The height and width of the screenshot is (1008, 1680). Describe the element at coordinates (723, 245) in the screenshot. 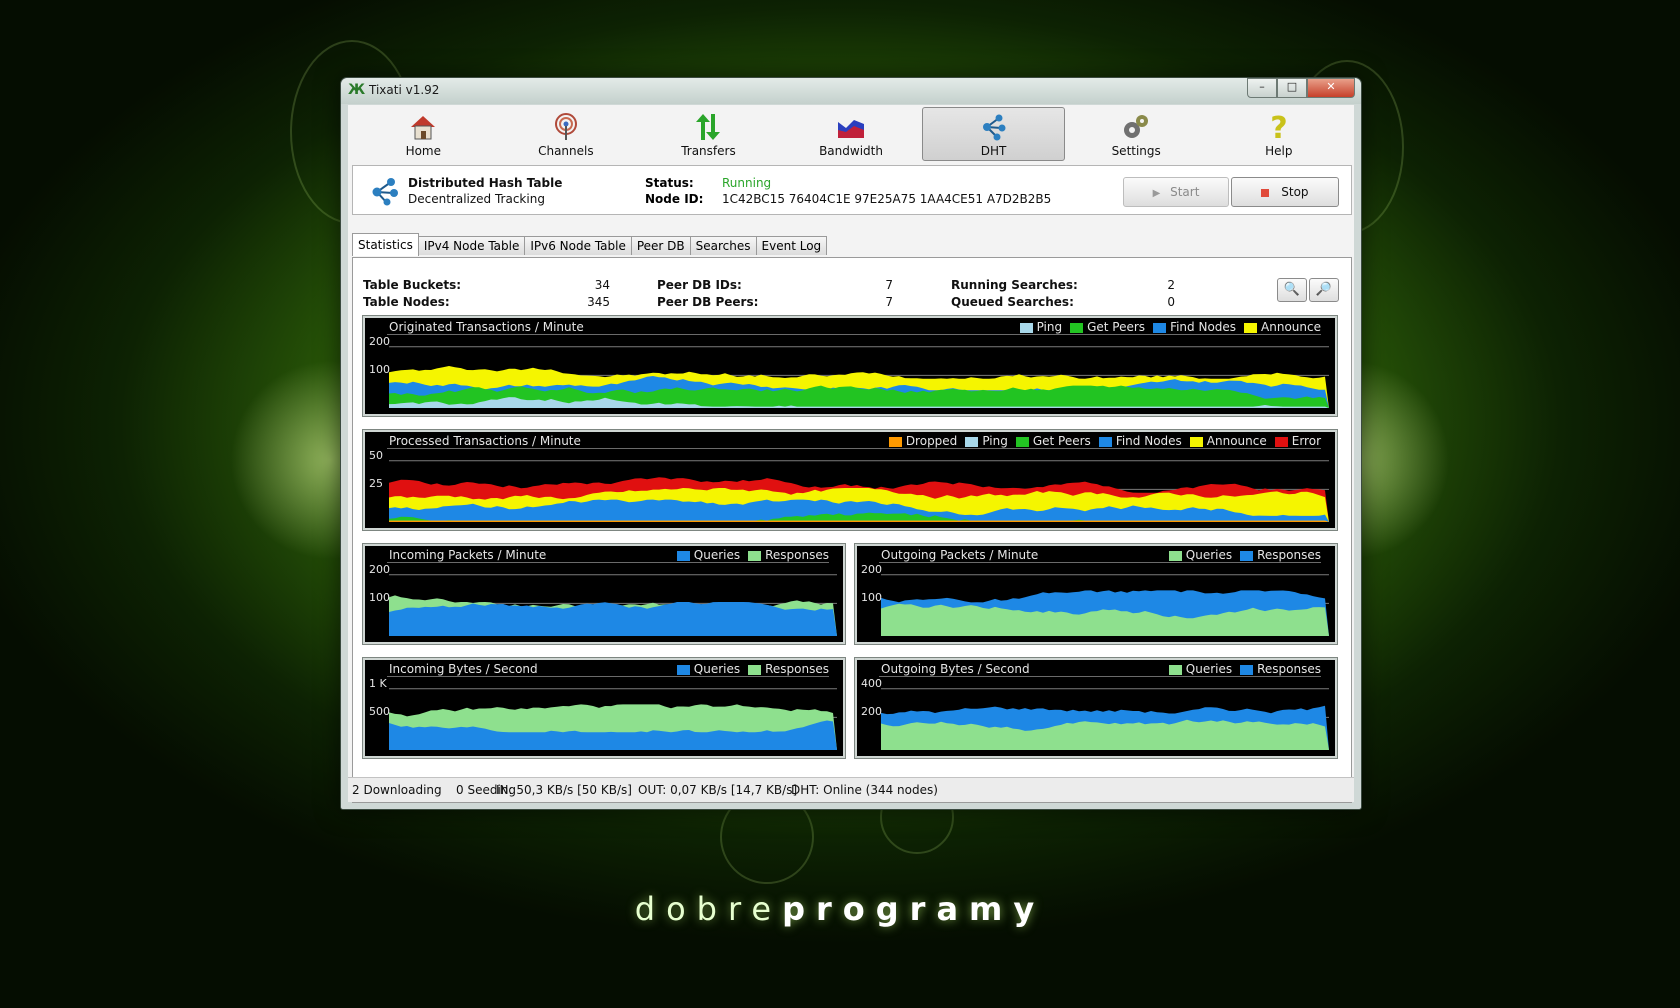

I see `tab-searches: Searches` at that location.